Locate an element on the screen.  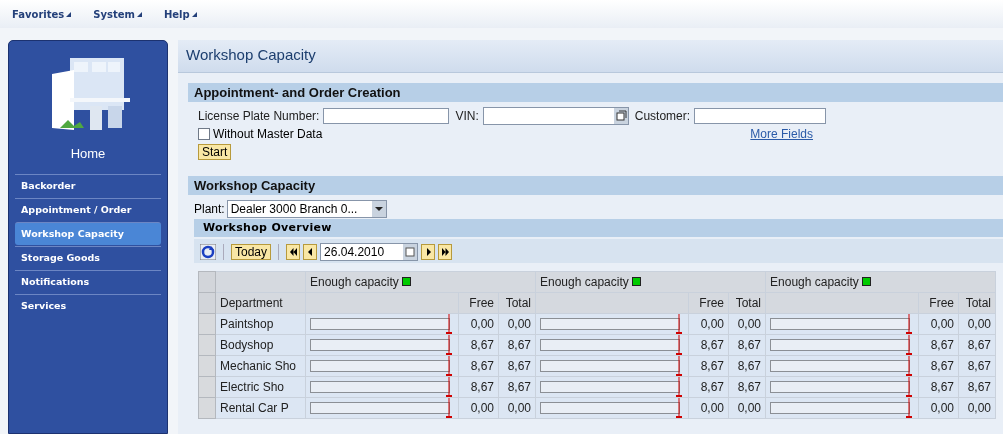
double-left-arrow-icon is located at coordinates (293, 252).